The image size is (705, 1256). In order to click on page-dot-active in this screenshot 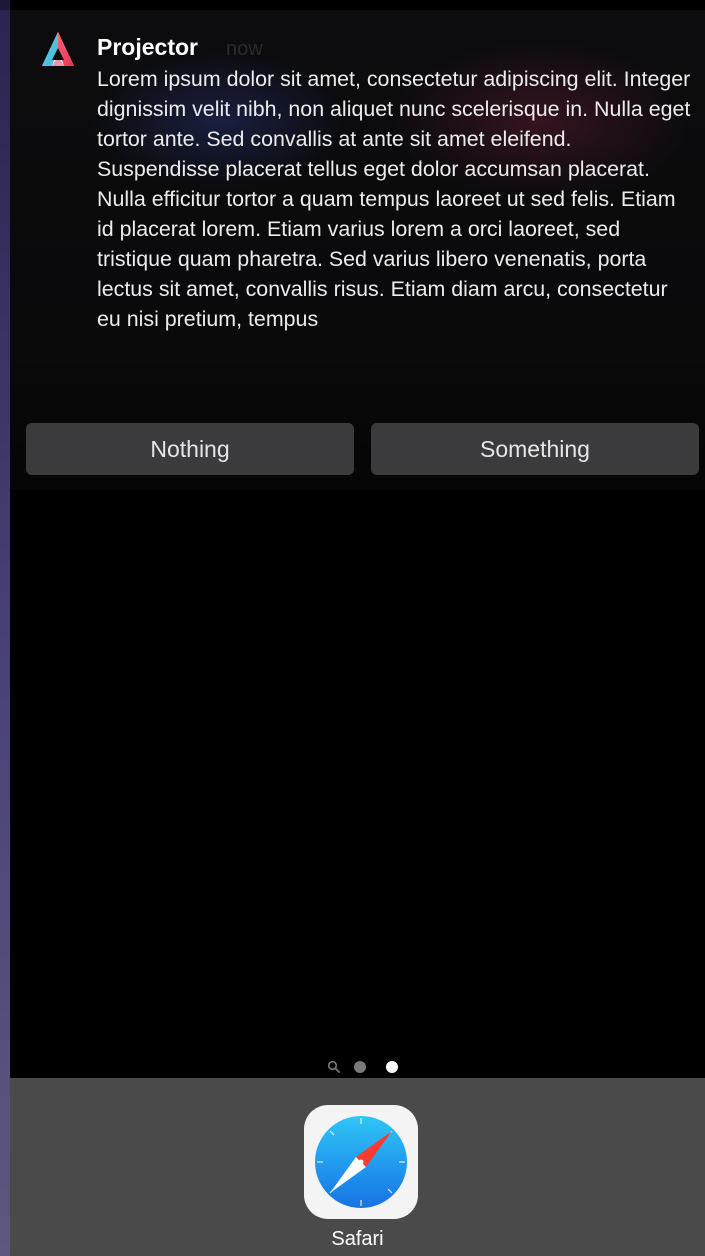, I will do `click(392, 1067)`.